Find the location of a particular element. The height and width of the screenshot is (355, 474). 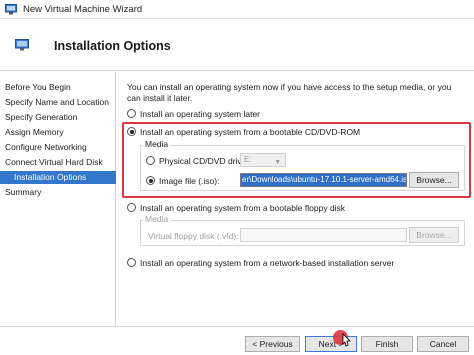

finish-button: Finish is located at coordinates (387, 344).